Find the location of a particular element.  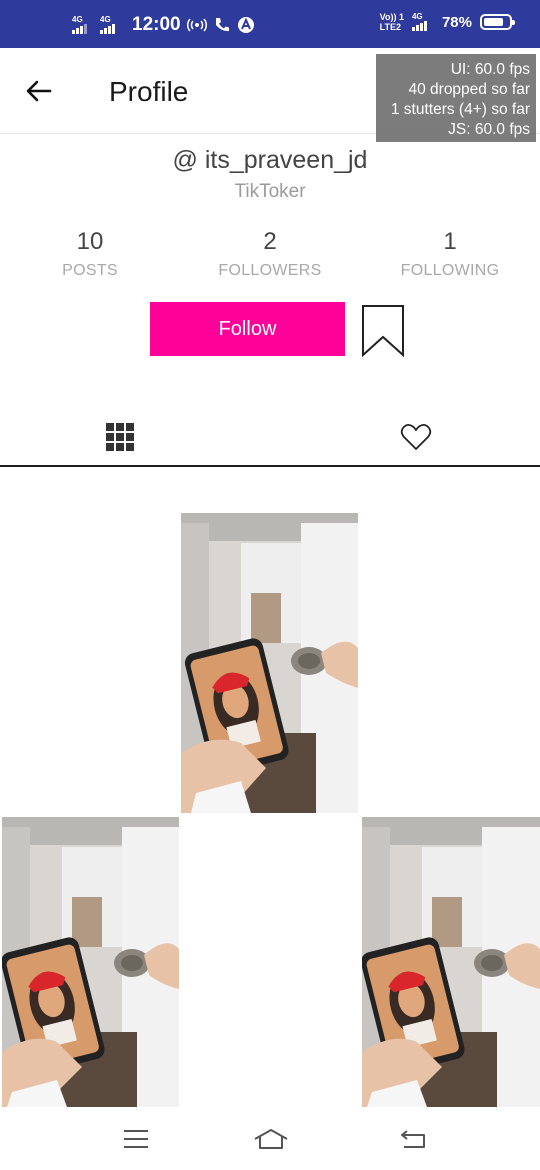

network-type-2: 4G is located at coordinates (105, 19).